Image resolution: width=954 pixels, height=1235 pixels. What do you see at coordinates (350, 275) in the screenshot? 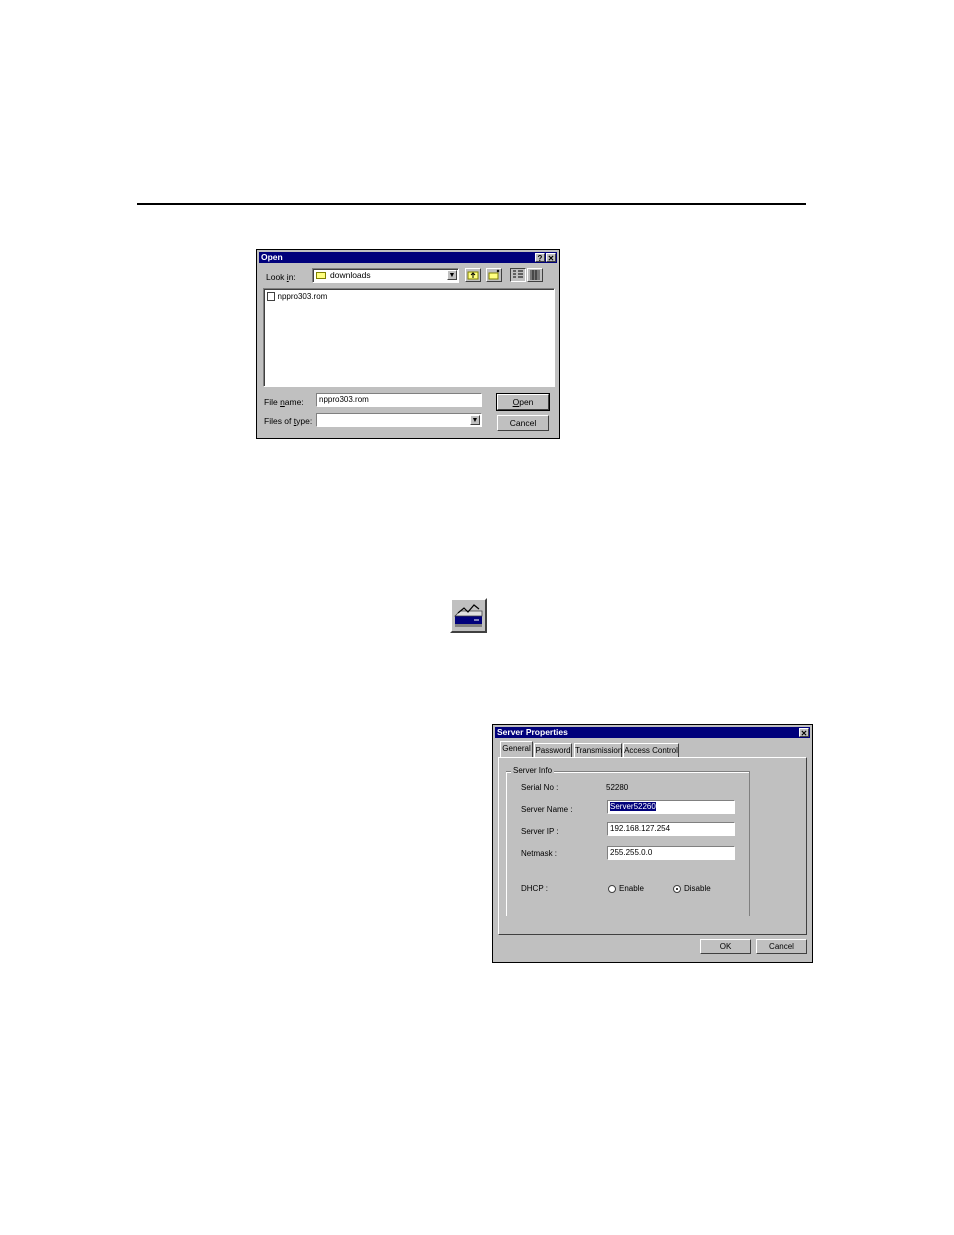
I see `look-in-value: downloads` at bounding box center [350, 275].